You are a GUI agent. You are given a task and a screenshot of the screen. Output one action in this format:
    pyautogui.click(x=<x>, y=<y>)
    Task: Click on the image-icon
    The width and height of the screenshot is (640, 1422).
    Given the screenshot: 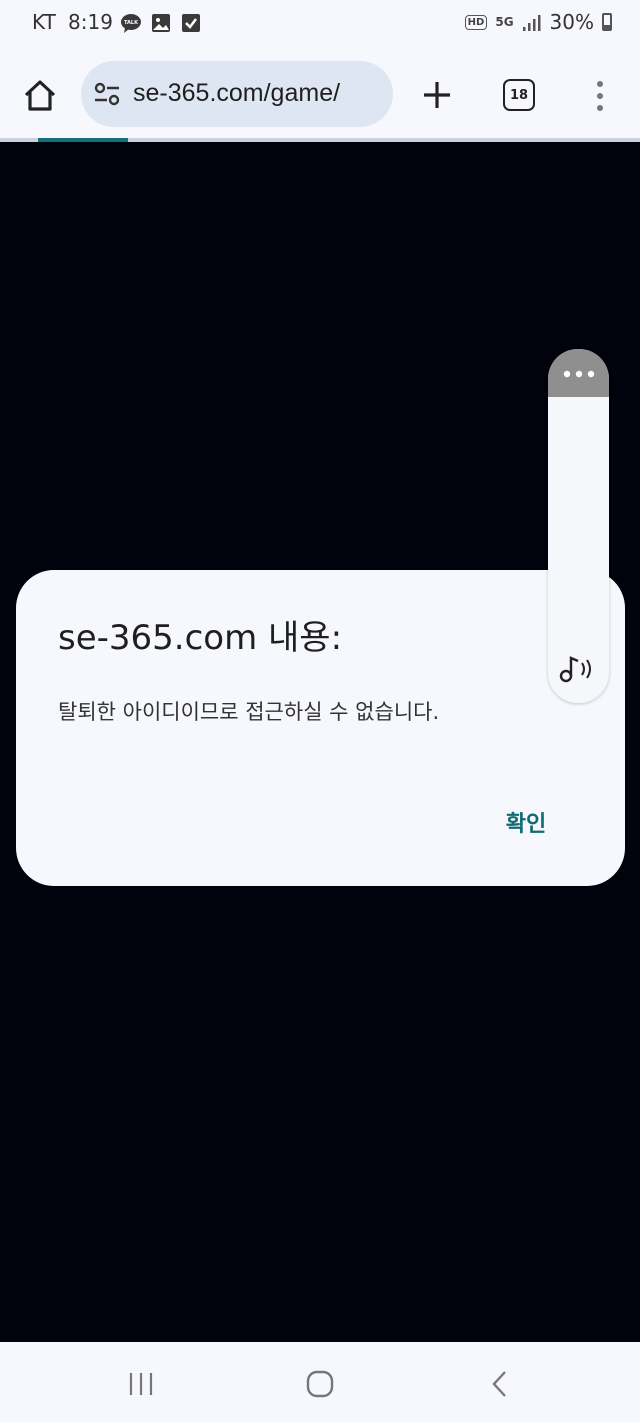 What is the action you would take?
    pyautogui.click(x=161, y=23)
    